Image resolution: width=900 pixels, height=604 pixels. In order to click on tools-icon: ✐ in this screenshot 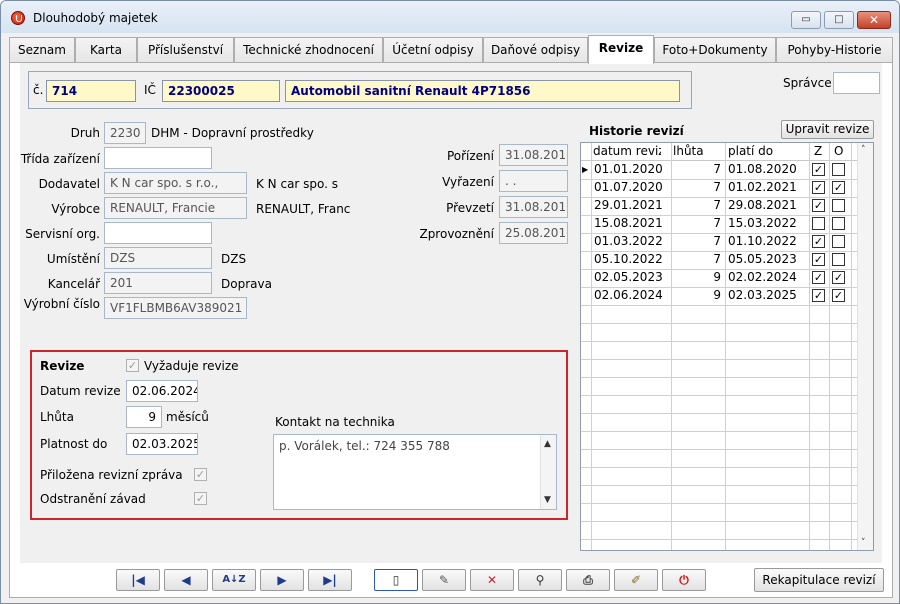, I will do `click(636, 580)`.